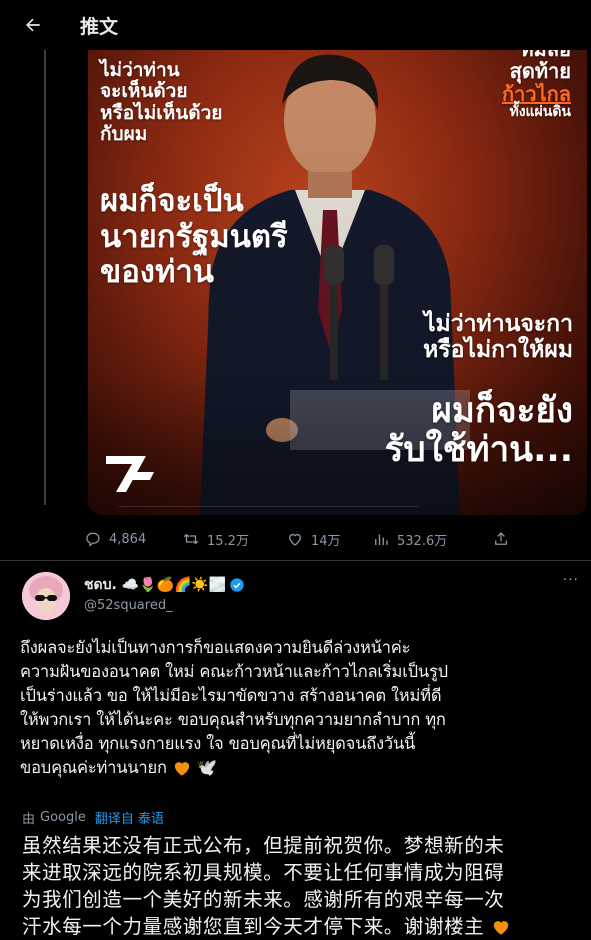 The width and height of the screenshot is (591, 940). Describe the element at coordinates (381, 539) in the screenshot. I see `views-chart-icon` at that location.